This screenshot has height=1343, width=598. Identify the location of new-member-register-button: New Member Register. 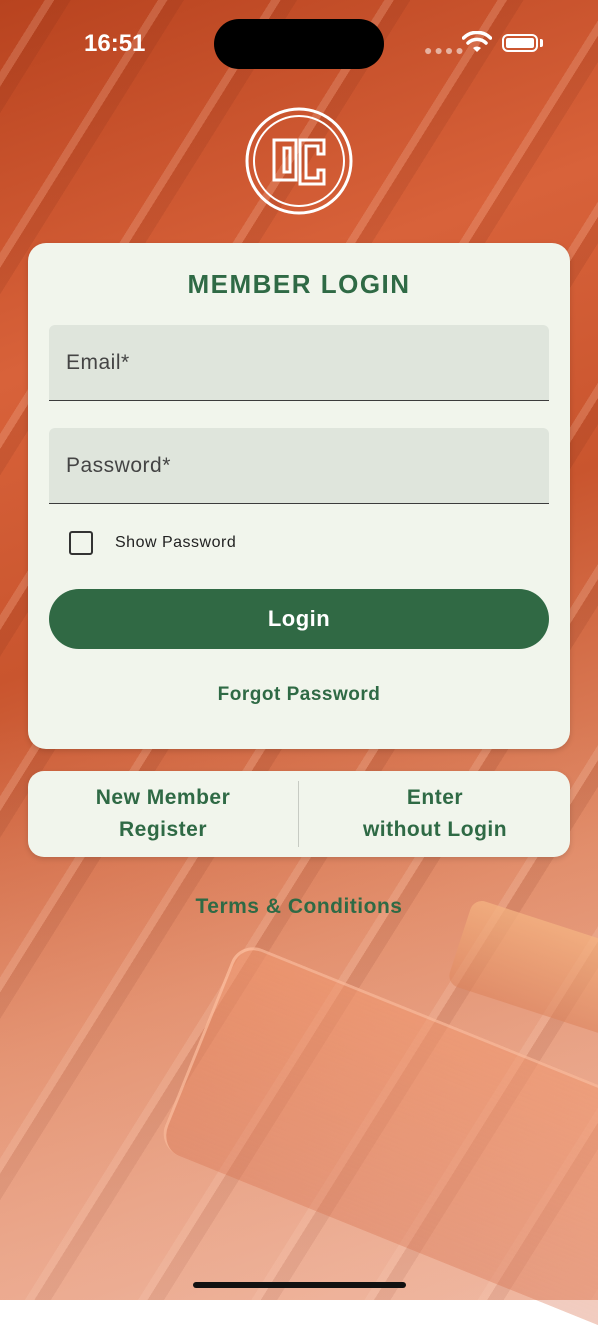
(163, 814).